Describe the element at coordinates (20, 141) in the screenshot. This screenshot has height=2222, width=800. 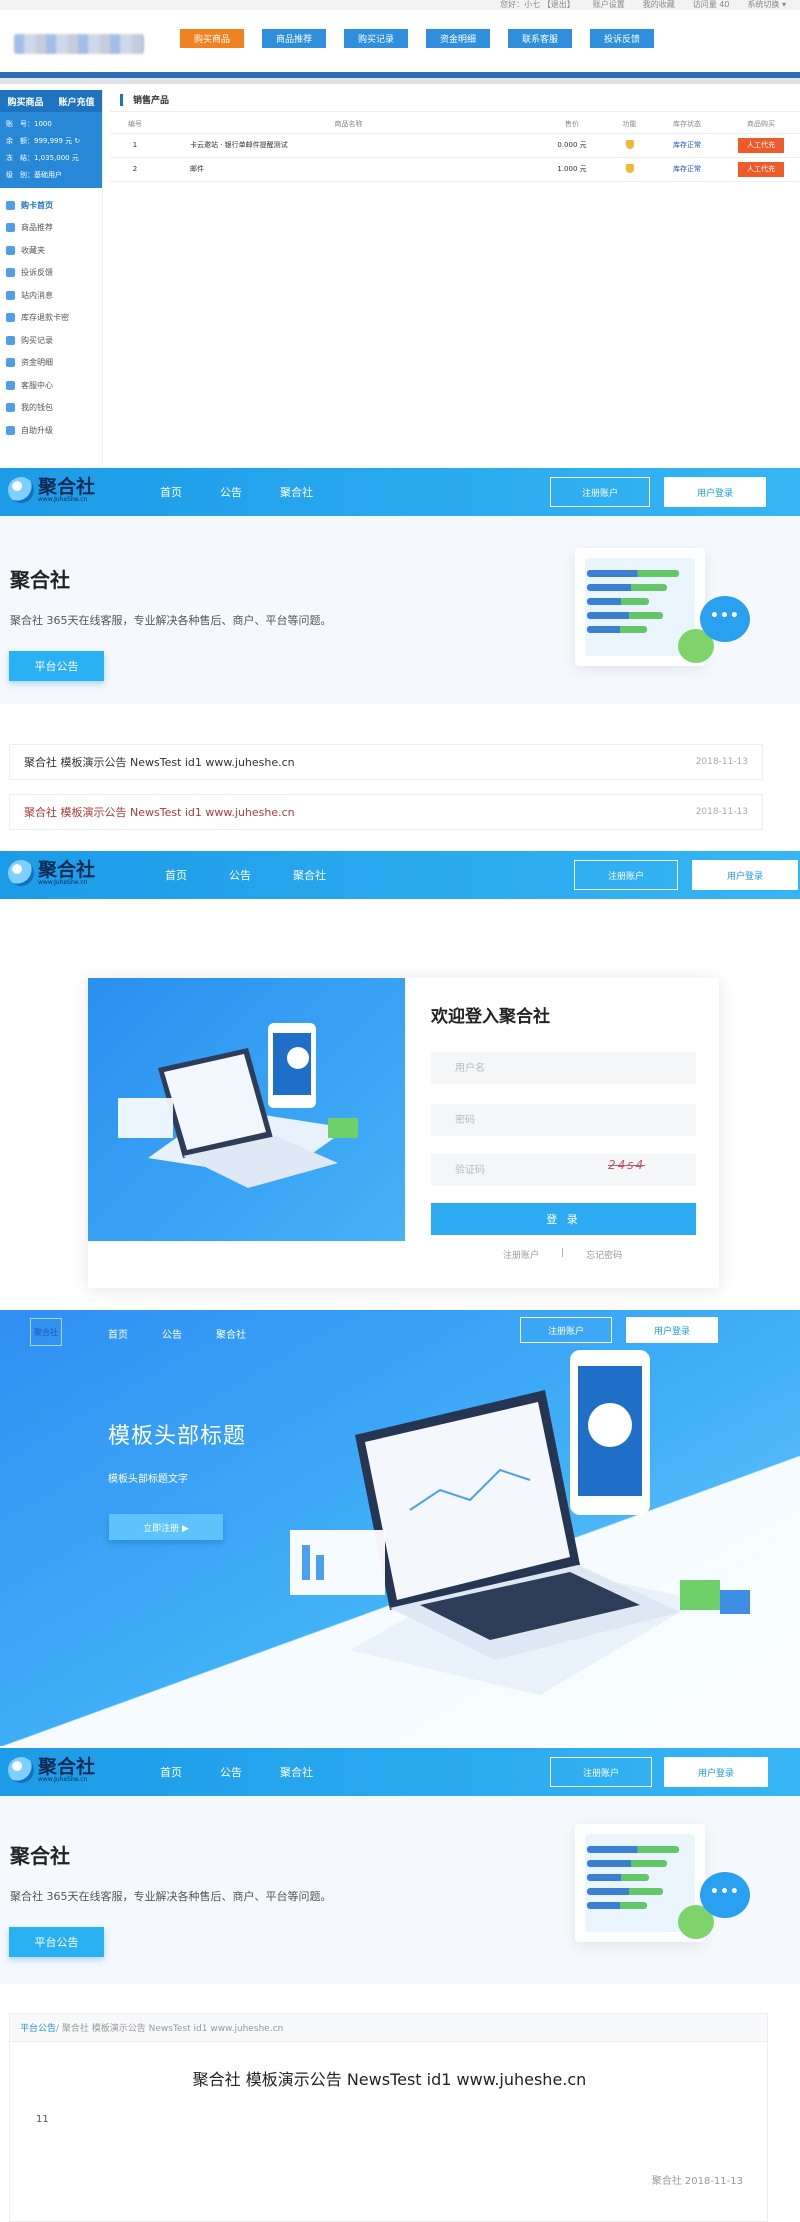
I see `info-label: 余 额：` at that location.